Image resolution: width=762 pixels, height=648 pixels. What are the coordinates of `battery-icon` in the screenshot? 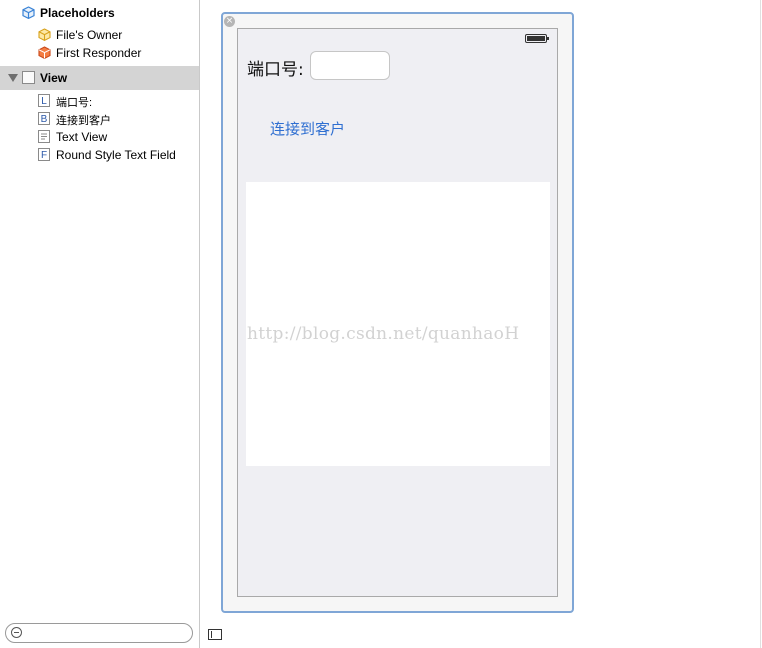 It's located at (537, 38).